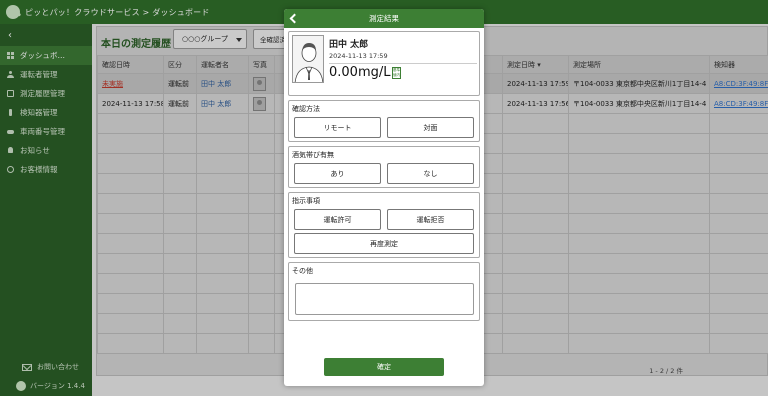  I want to click on instruction-section: 指示事項 運転許可 運転拒否 再度測定, so click(384, 225).